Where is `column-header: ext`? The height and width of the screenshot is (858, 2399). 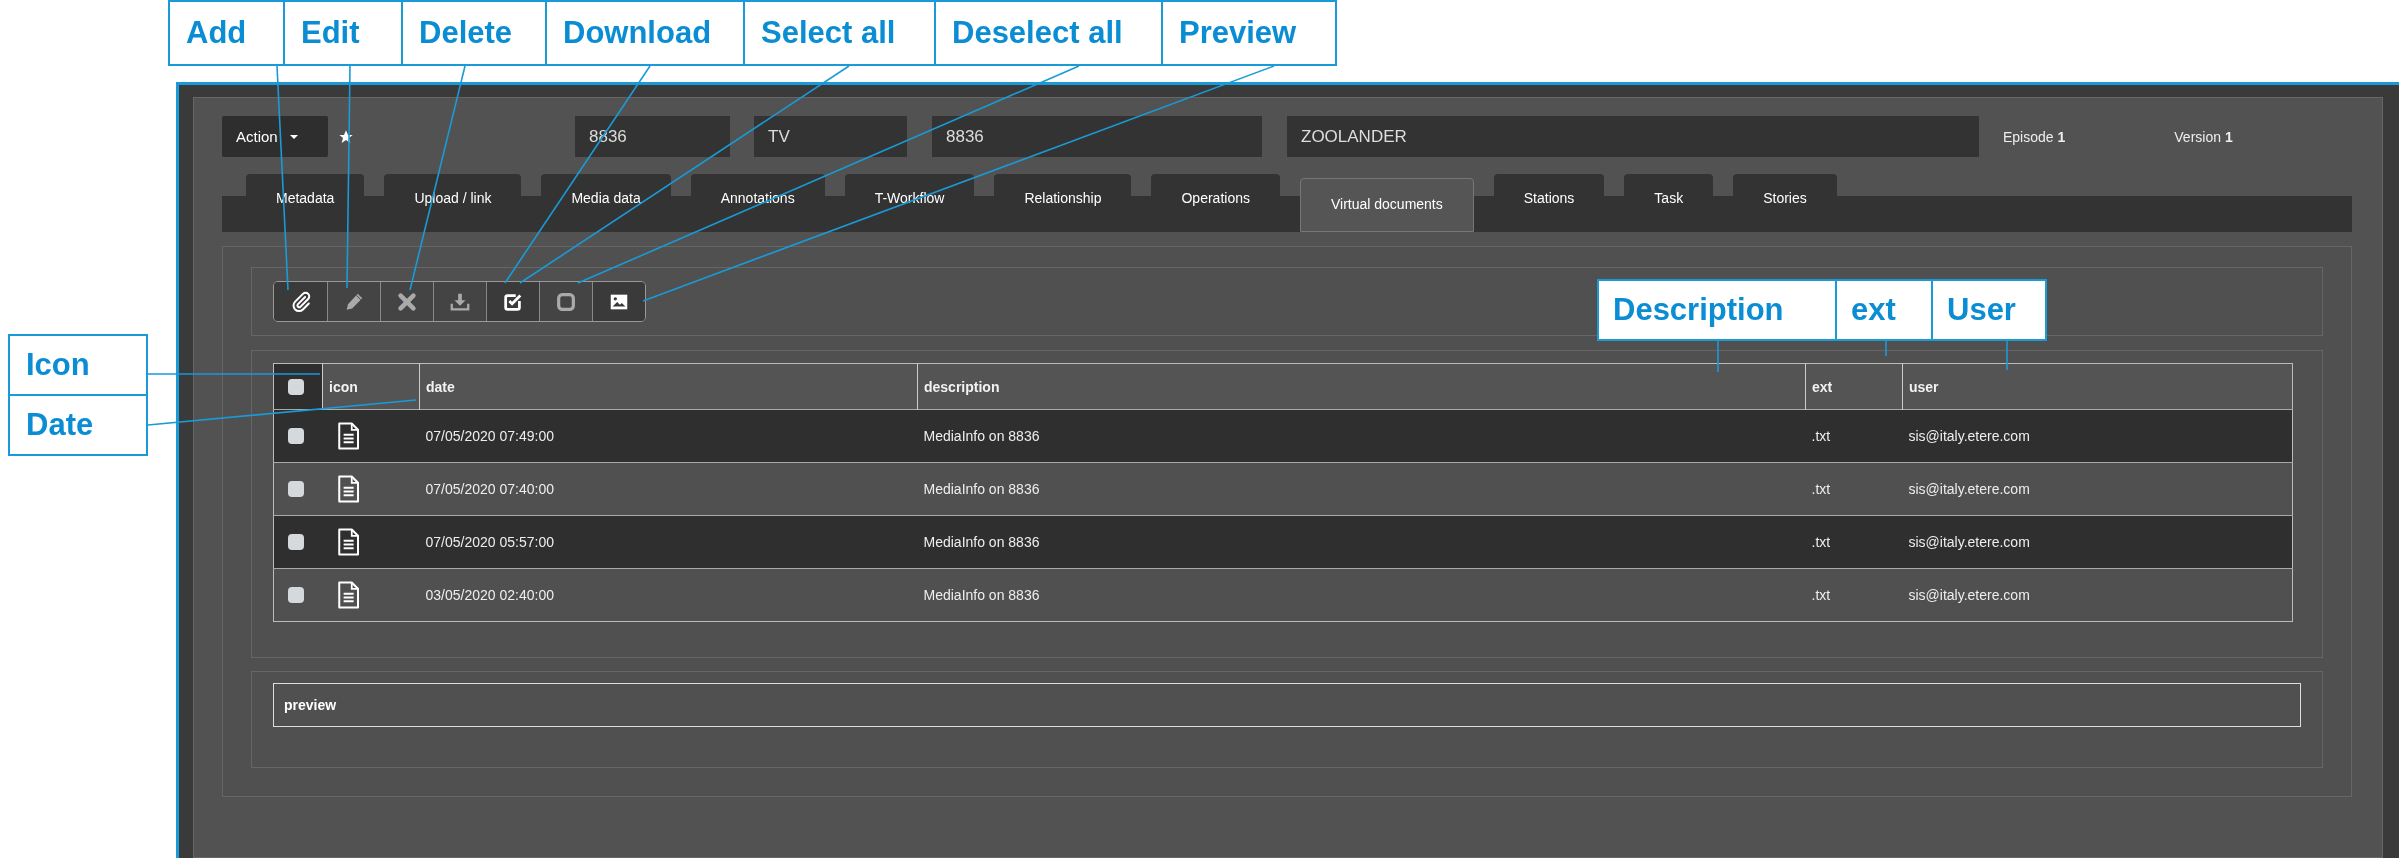 column-header: ext is located at coordinates (1822, 386).